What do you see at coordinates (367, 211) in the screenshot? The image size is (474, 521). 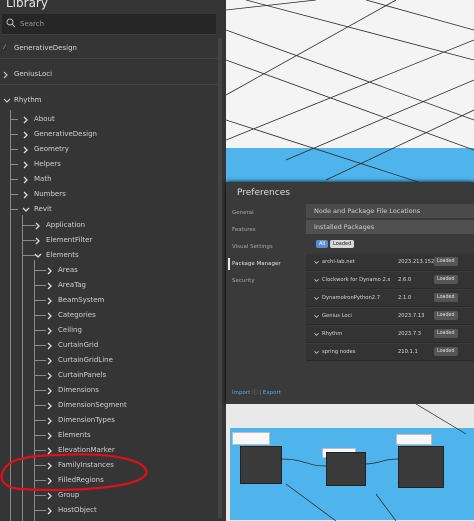 I see `section-label: Node and Package File Locations` at bounding box center [367, 211].